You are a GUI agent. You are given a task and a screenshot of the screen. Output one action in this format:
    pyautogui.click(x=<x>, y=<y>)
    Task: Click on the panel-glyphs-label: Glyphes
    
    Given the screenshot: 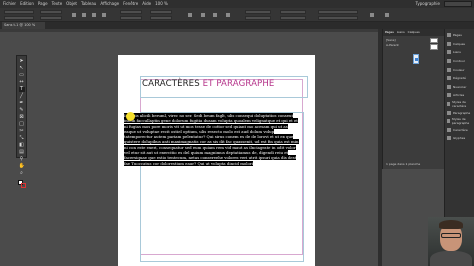 What is the action you would take?
    pyautogui.click(x=459, y=138)
    